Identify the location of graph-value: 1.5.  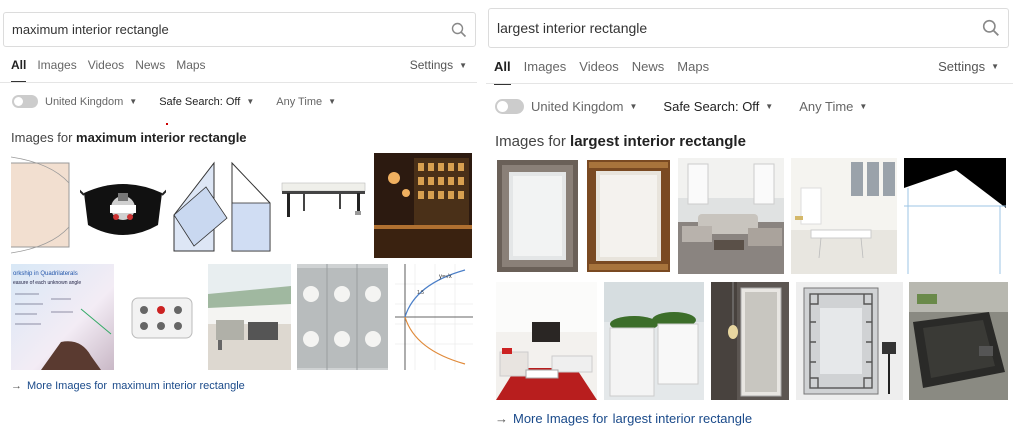
(420, 293).